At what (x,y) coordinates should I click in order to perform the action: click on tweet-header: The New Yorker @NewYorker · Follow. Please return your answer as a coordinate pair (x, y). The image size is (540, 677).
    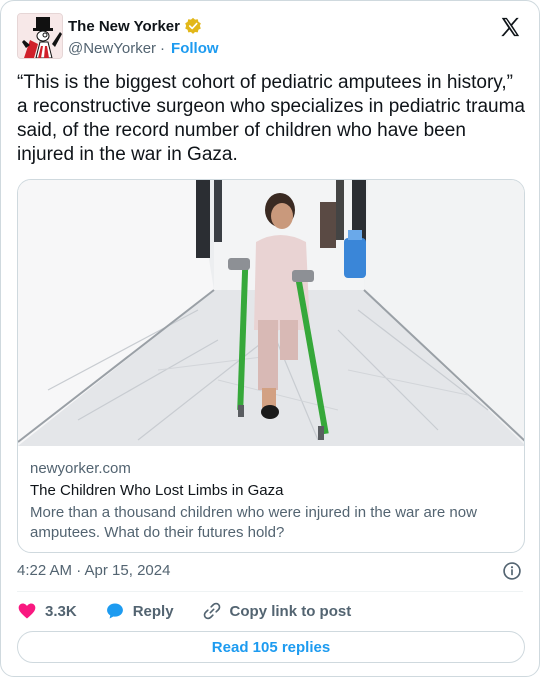
    Looking at the image, I should click on (270, 37).